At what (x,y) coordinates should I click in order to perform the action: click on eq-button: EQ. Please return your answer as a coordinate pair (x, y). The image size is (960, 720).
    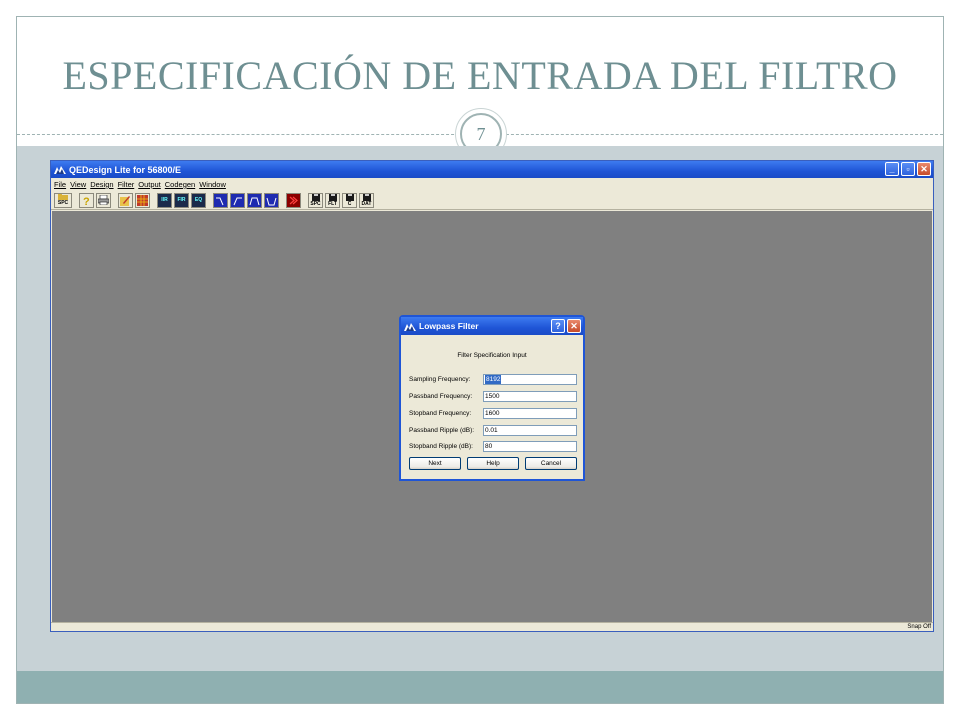
    Looking at the image, I should click on (198, 200).